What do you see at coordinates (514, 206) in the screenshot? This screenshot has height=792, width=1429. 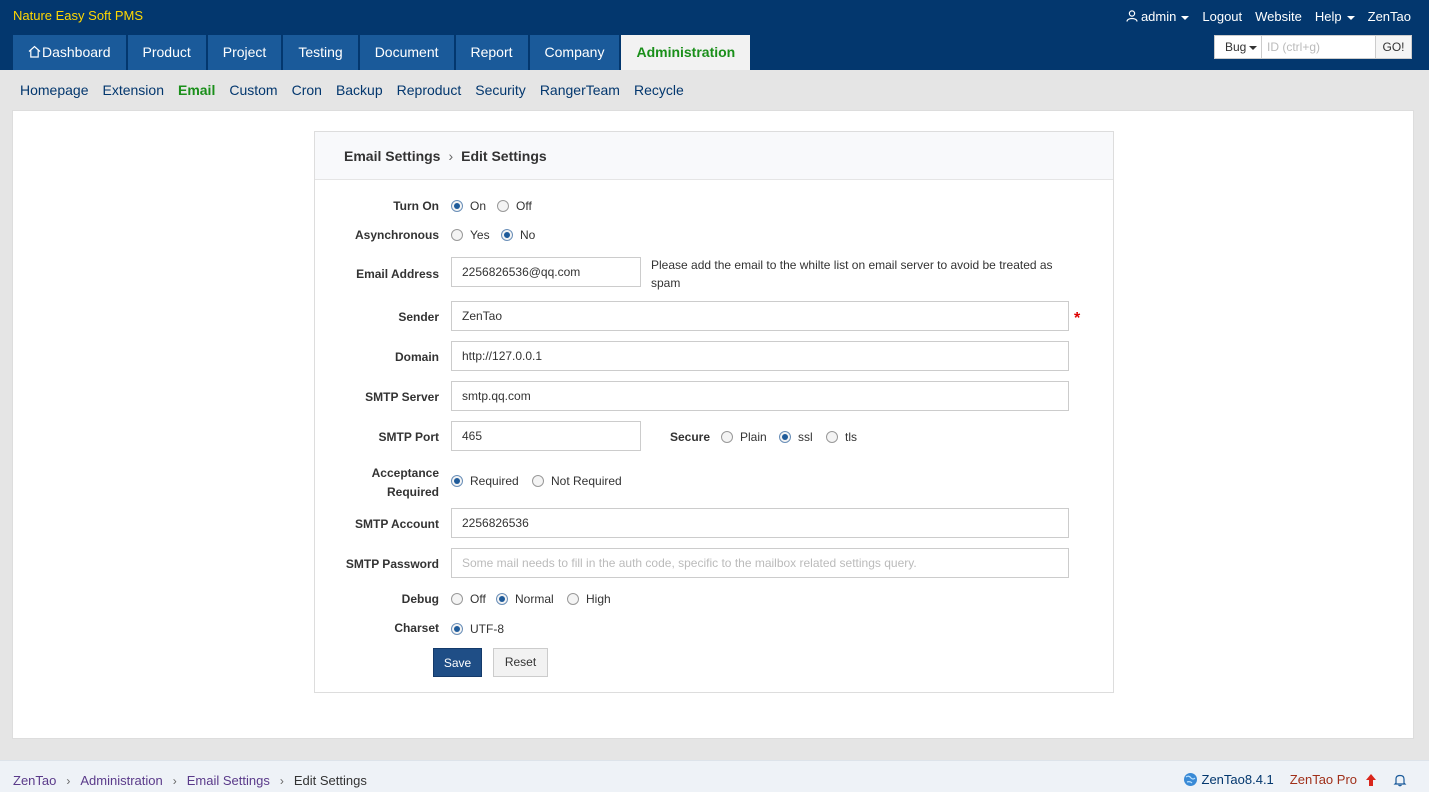 I see `turn-on-option-off: Off` at bounding box center [514, 206].